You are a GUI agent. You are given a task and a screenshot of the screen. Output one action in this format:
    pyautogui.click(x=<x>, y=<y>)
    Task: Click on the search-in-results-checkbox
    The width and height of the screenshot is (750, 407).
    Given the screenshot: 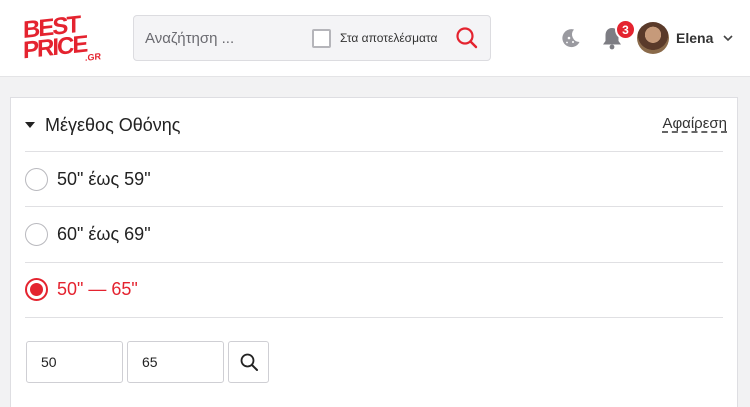 What is the action you would take?
    pyautogui.click(x=321, y=38)
    